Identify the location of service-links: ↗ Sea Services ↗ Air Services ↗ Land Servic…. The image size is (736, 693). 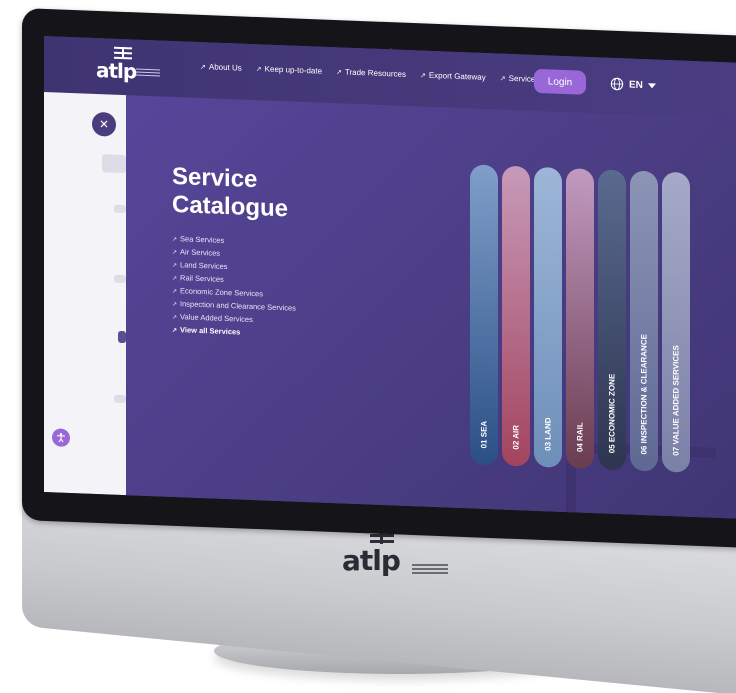
(234, 287).